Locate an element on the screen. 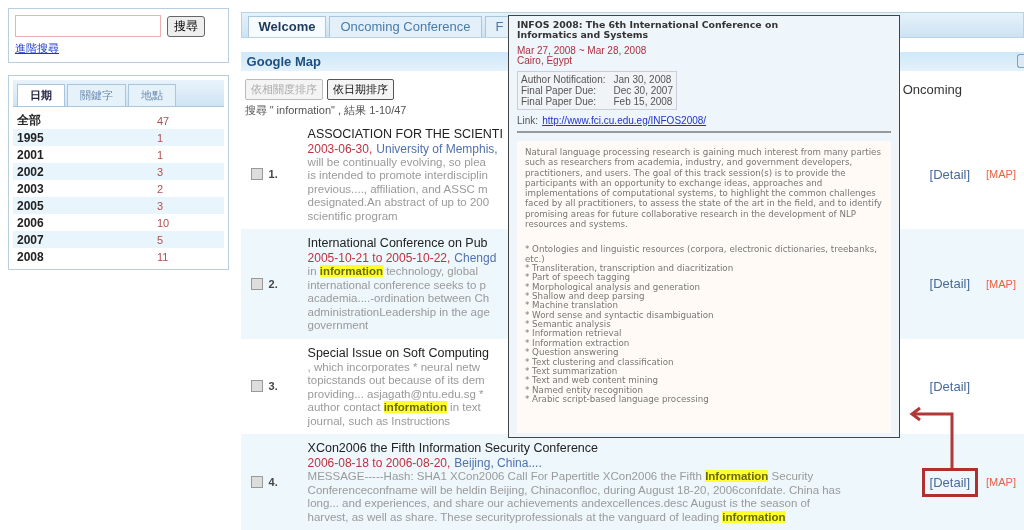 The image size is (1024, 530). deadline-label: Author Notification: is located at coordinates (563, 79).